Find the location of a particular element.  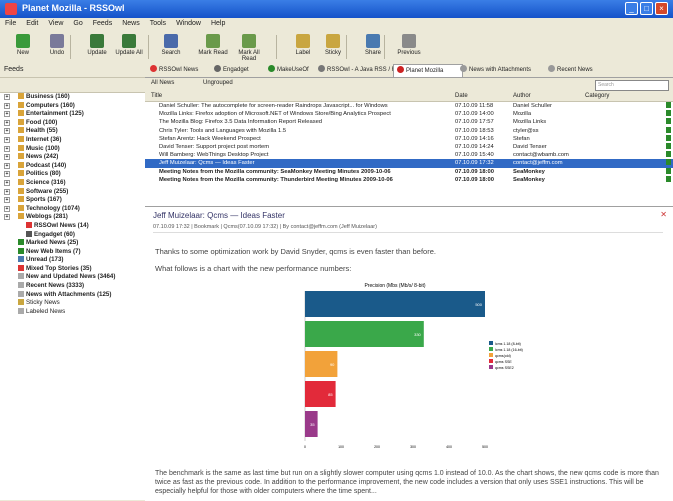

close-button: × is located at coordinates (661, 8).